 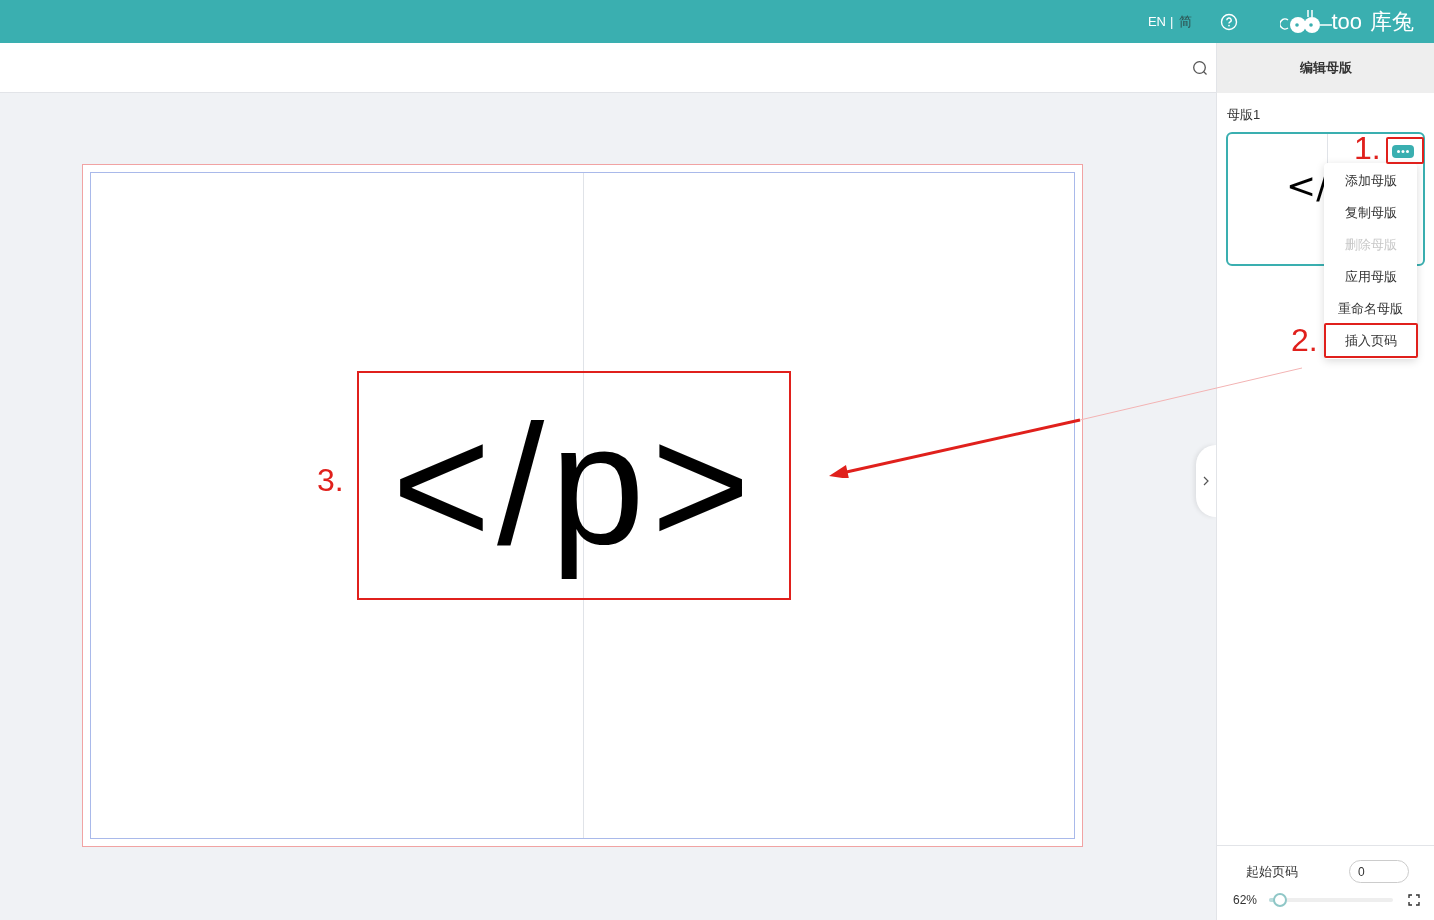 What do you see at coordinates (1186, 21) in the screenshot?
I see `language-zh: 简` at bounding box center [1186, 21].